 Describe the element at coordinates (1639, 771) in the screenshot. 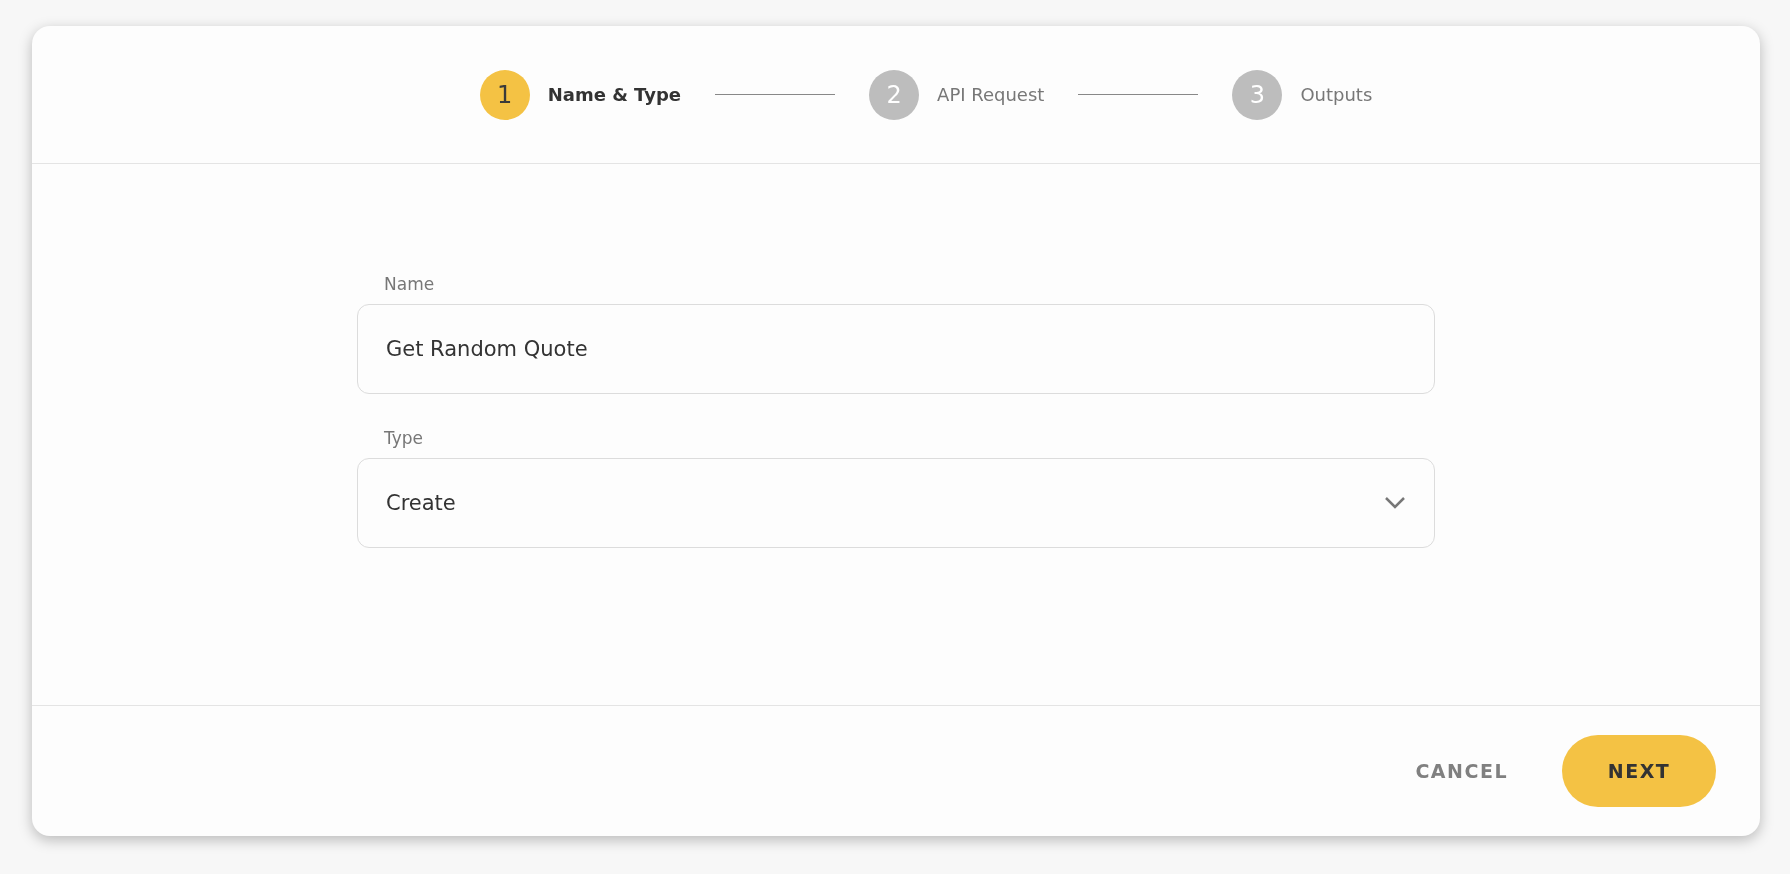

I see `next-button: NEXT` at that location.